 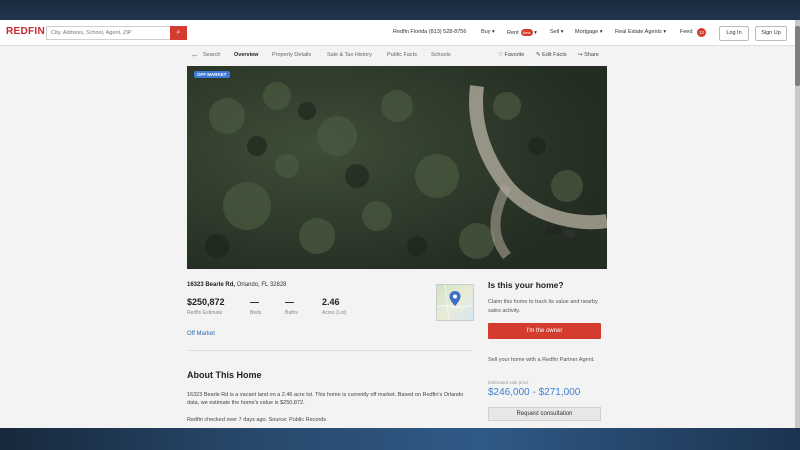 I want to click on map-thumbnail, so click(x=455, y=302).